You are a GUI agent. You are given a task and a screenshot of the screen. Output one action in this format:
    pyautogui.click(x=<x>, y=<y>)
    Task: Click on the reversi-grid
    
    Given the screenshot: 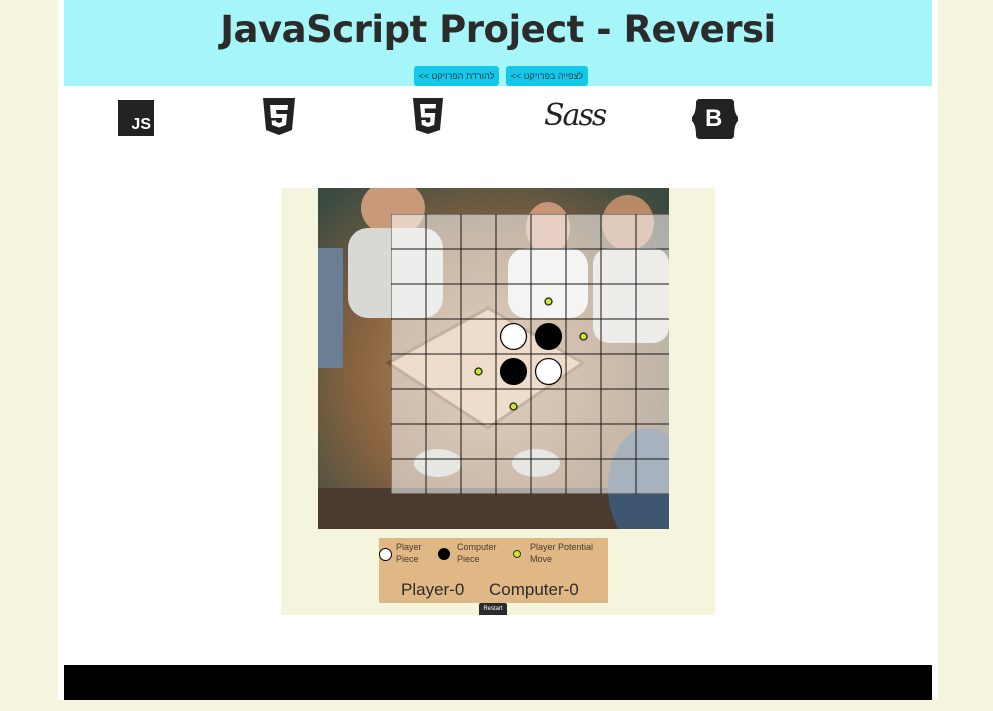 What is the action you would take?
    pyautogui.click(x=529, y=354)
    